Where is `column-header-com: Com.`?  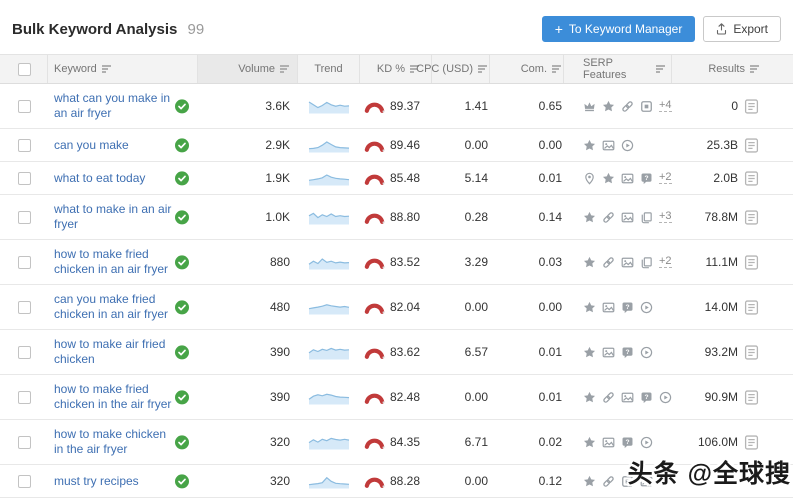 column-header-com: Com. is located at coordinates (527, 69).